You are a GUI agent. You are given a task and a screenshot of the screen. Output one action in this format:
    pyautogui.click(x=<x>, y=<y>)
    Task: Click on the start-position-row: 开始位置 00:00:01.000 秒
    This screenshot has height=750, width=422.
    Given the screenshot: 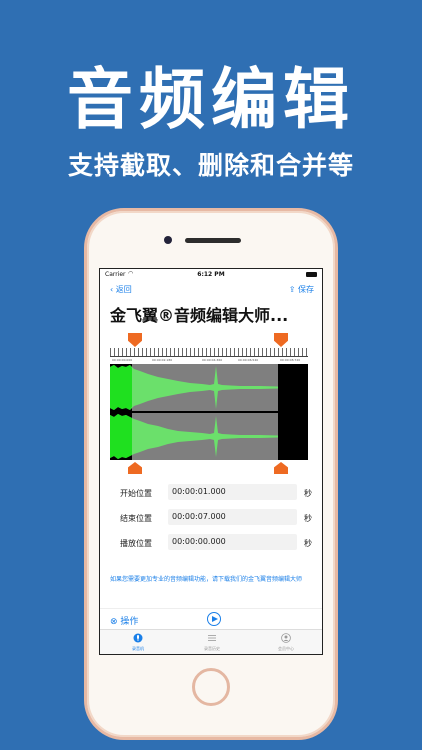 What is the action you would take?
    pyautogui.click(x=212, y=496)
    